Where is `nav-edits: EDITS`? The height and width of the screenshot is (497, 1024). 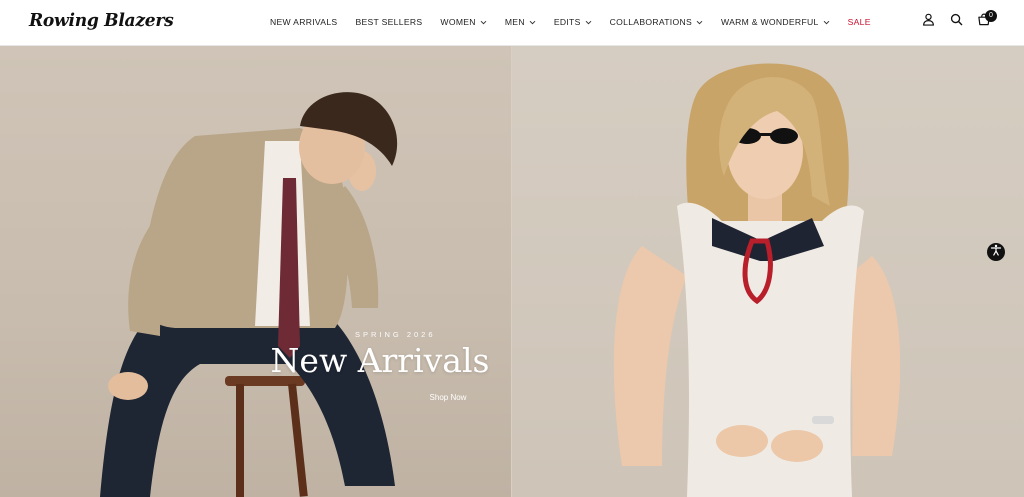
nav-edits: EDITS is located at coordinates (573, 22).